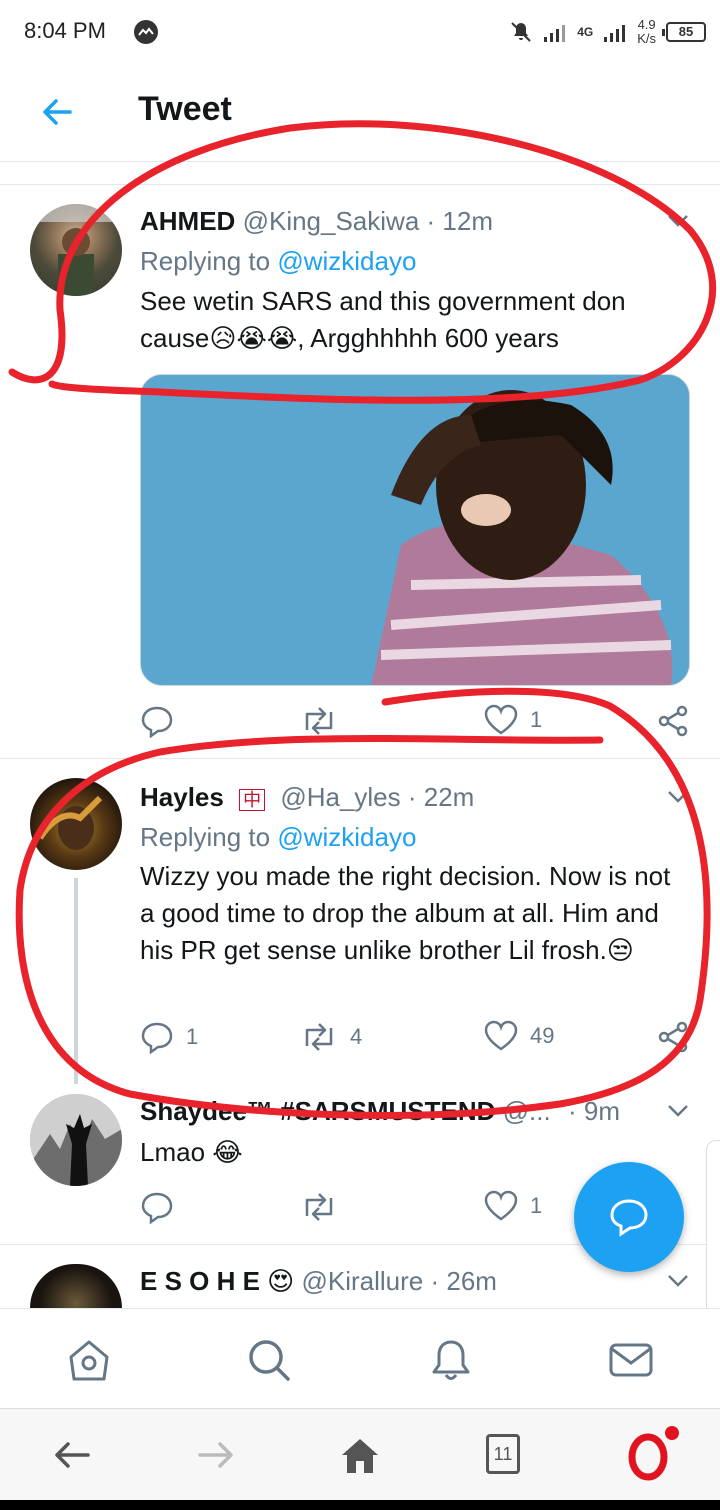 This screenshot has height=1510, width=720. What do you see at coordinates (362, 1281) in the screenshot?
I see `handle: @Kirallure` at bounding box center [362, 1281].